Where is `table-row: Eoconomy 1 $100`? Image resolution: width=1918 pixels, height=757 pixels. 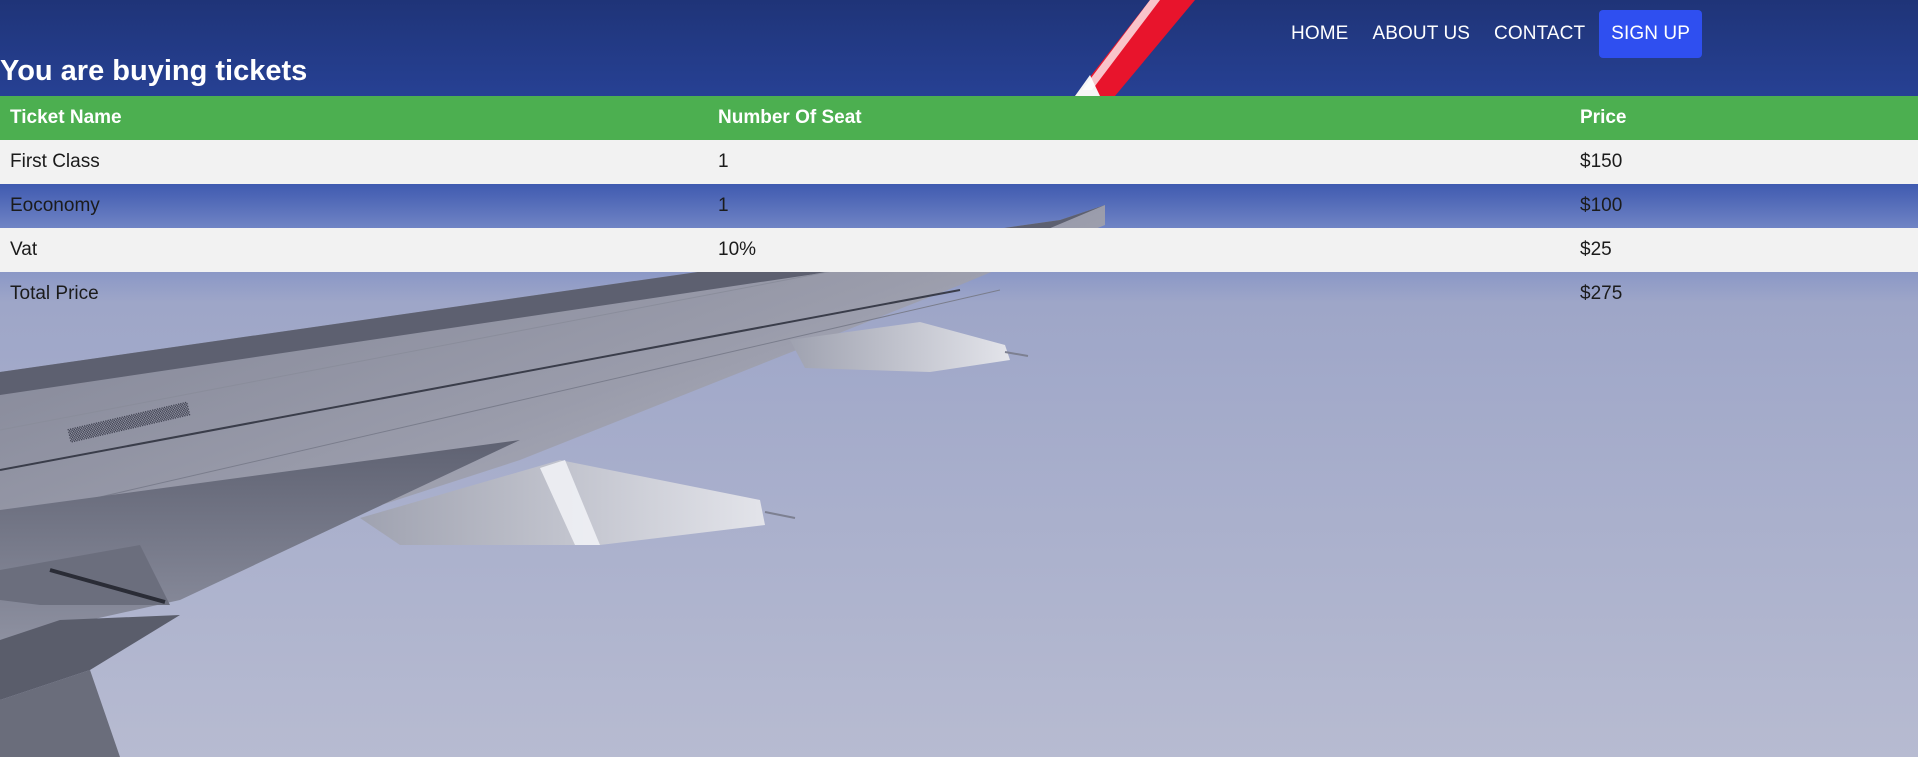
table-row: Eoconomy 1 $100 is located at coordinates (959, 206).